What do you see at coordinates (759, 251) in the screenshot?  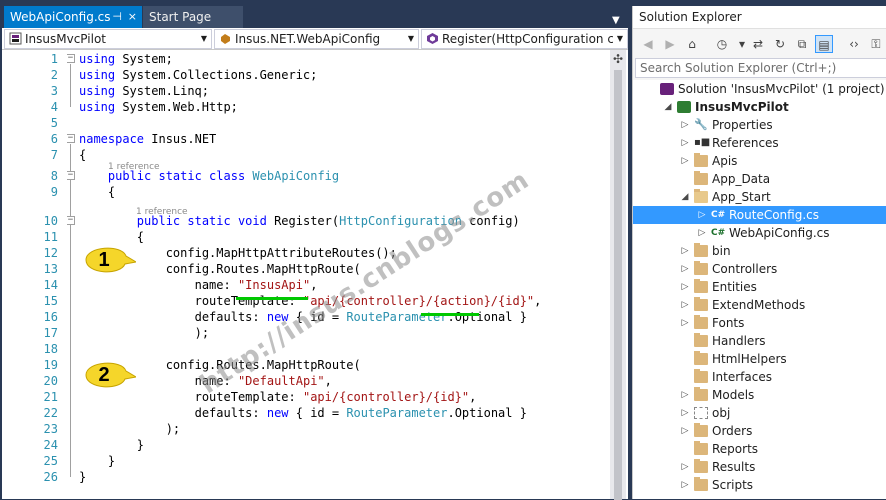 I see `tree-item: ▷ bin` at bounding box center [759, 251].